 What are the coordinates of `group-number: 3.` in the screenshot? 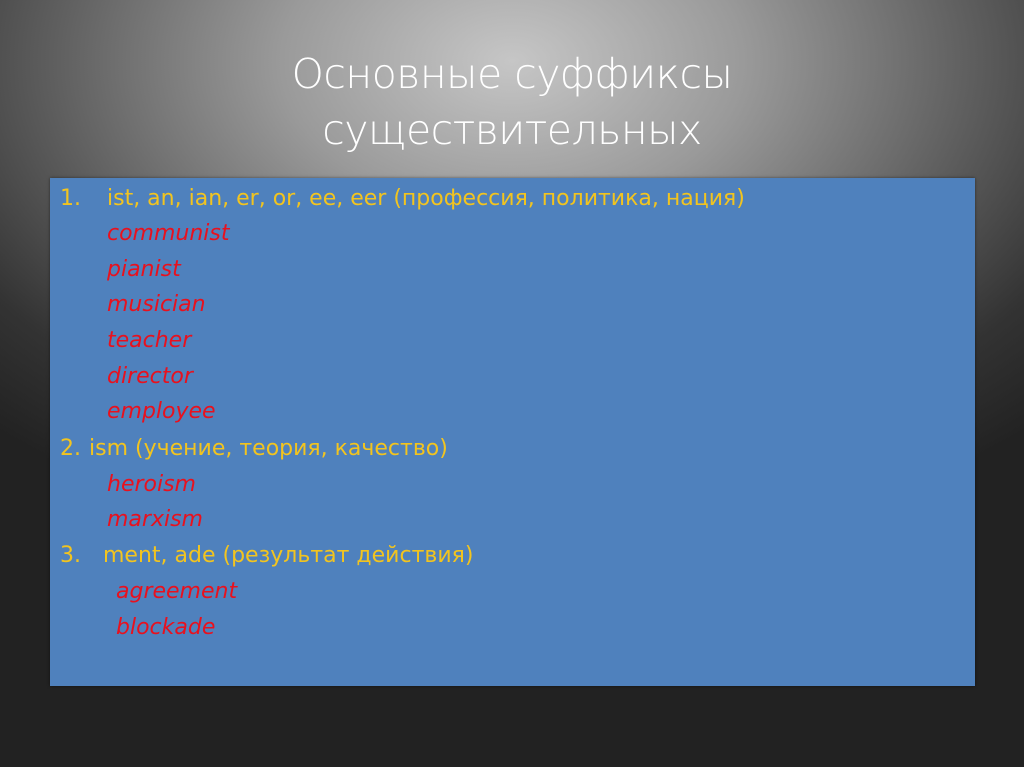 It's located at (70, 555).